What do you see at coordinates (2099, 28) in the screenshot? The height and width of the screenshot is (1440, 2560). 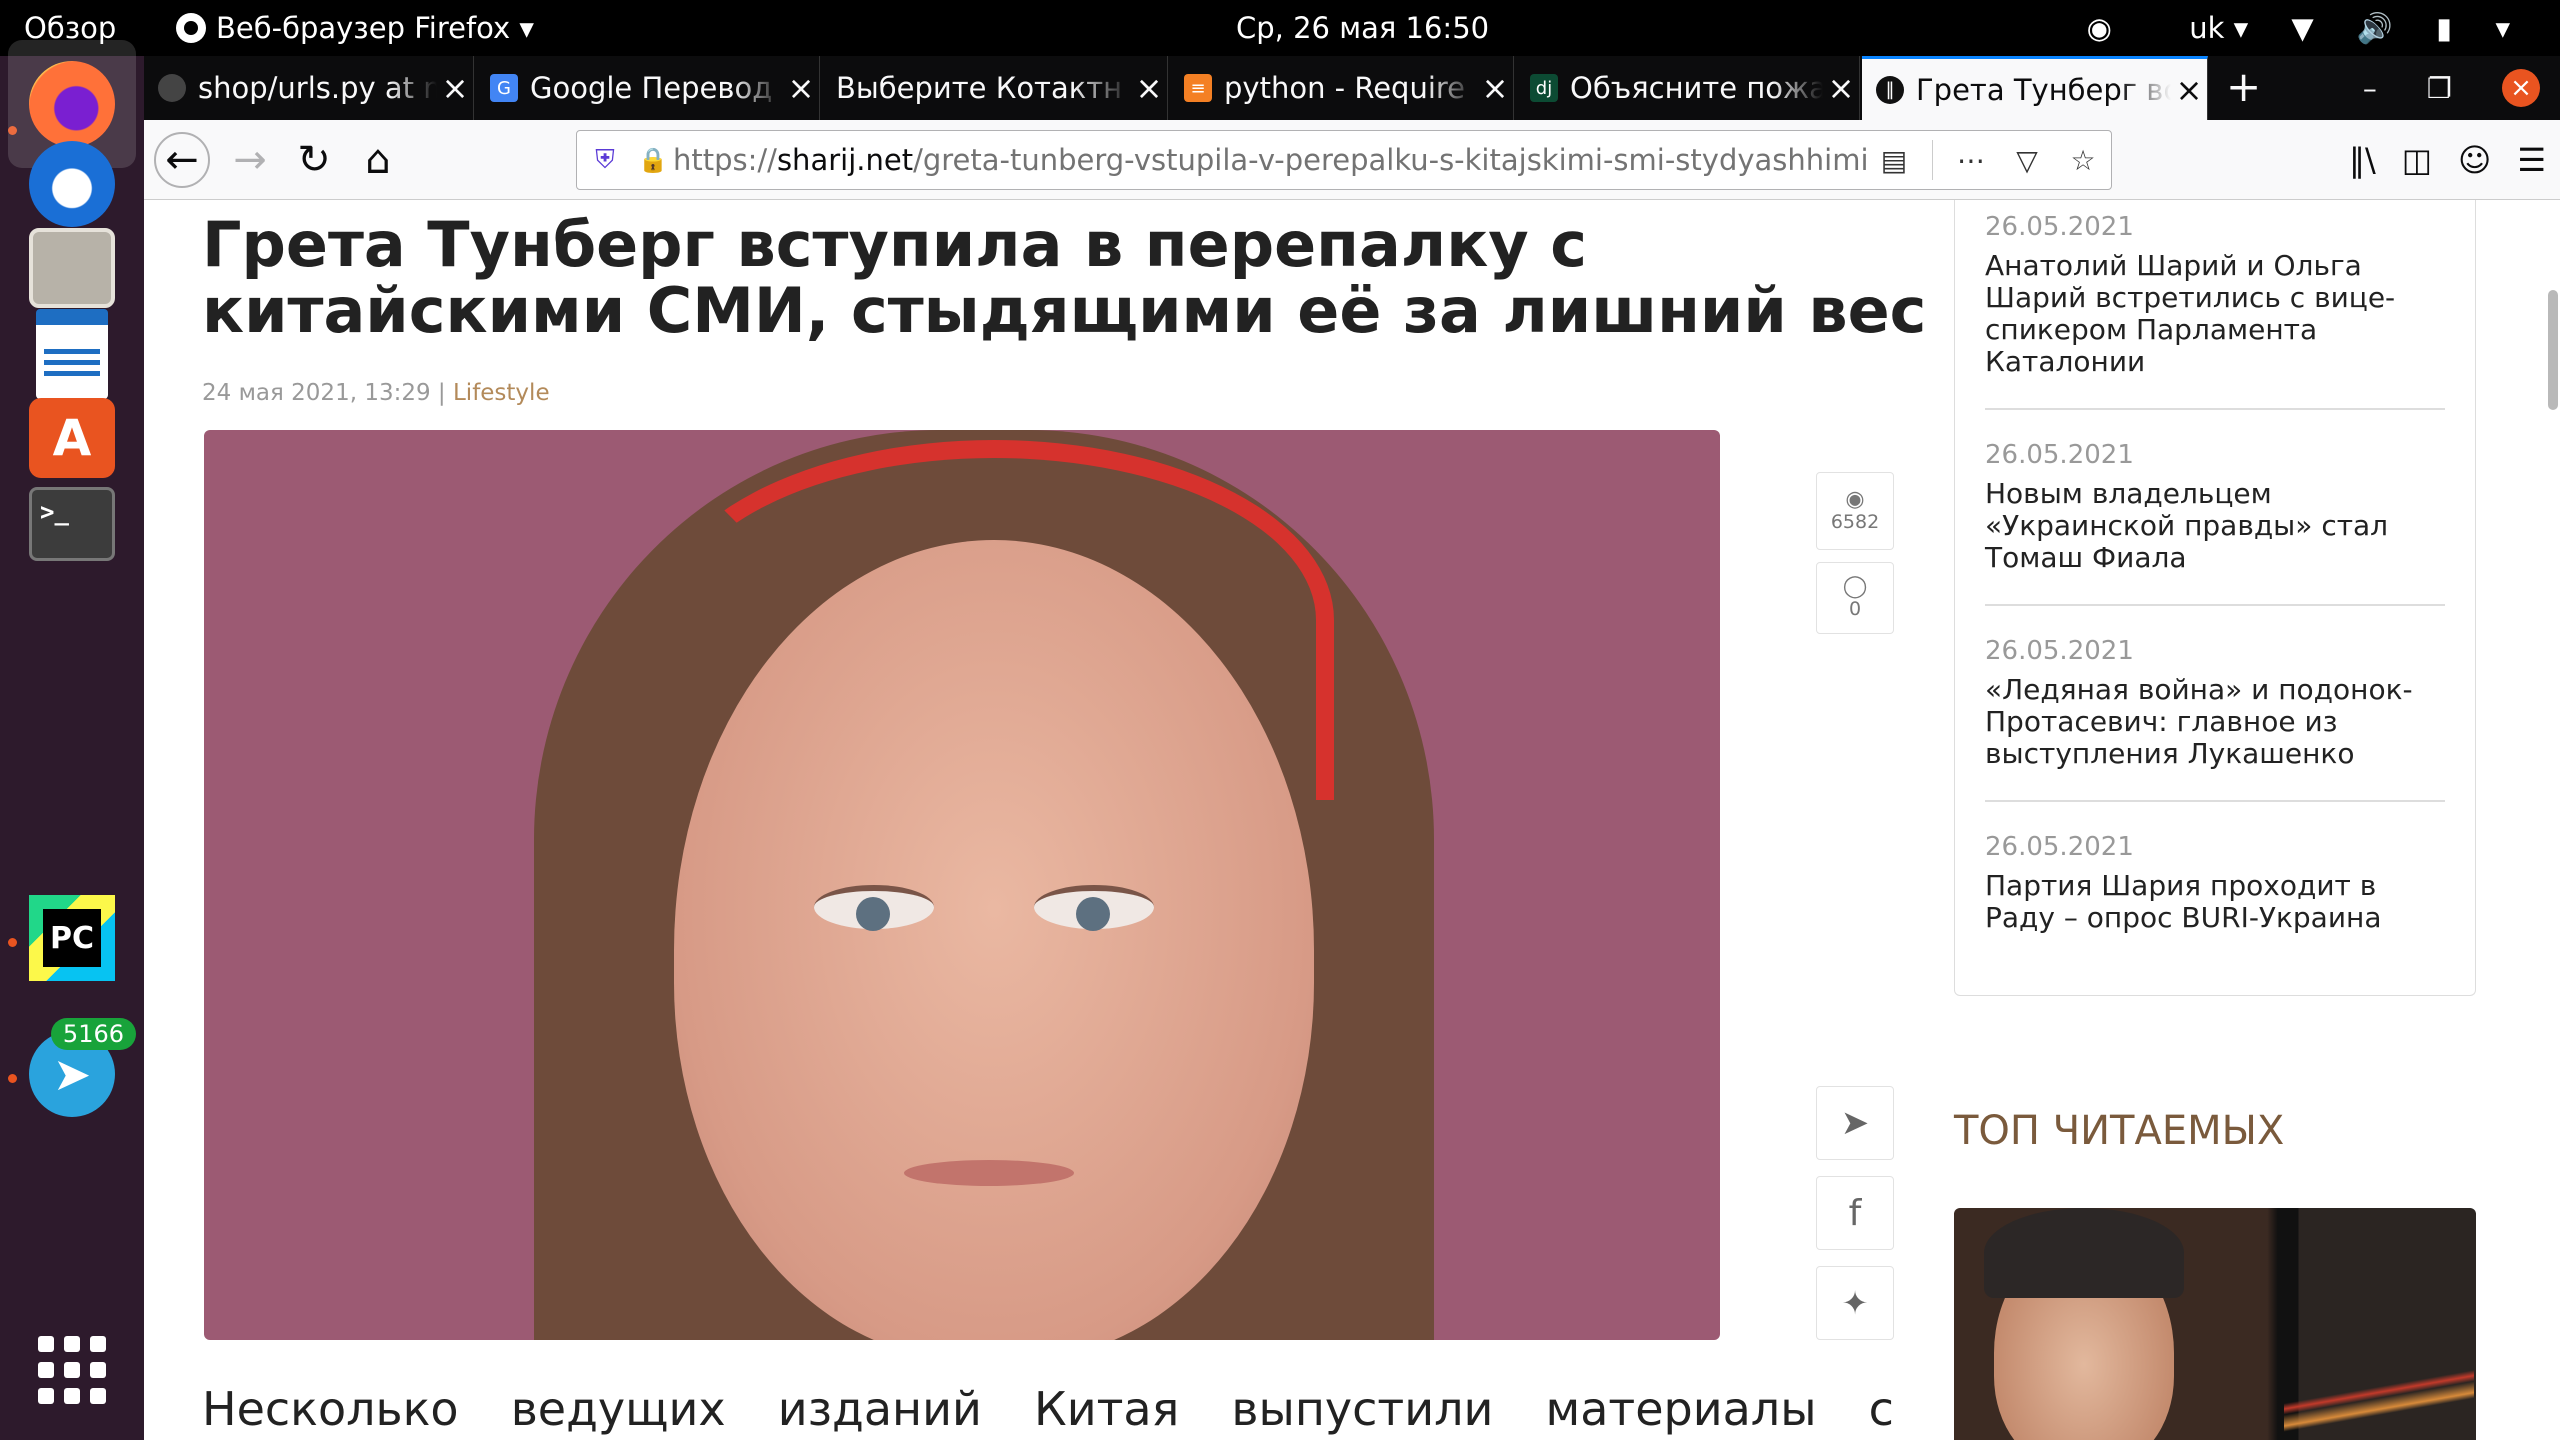 I see `update-icon: ◉` at bounding box center [2099, 28].